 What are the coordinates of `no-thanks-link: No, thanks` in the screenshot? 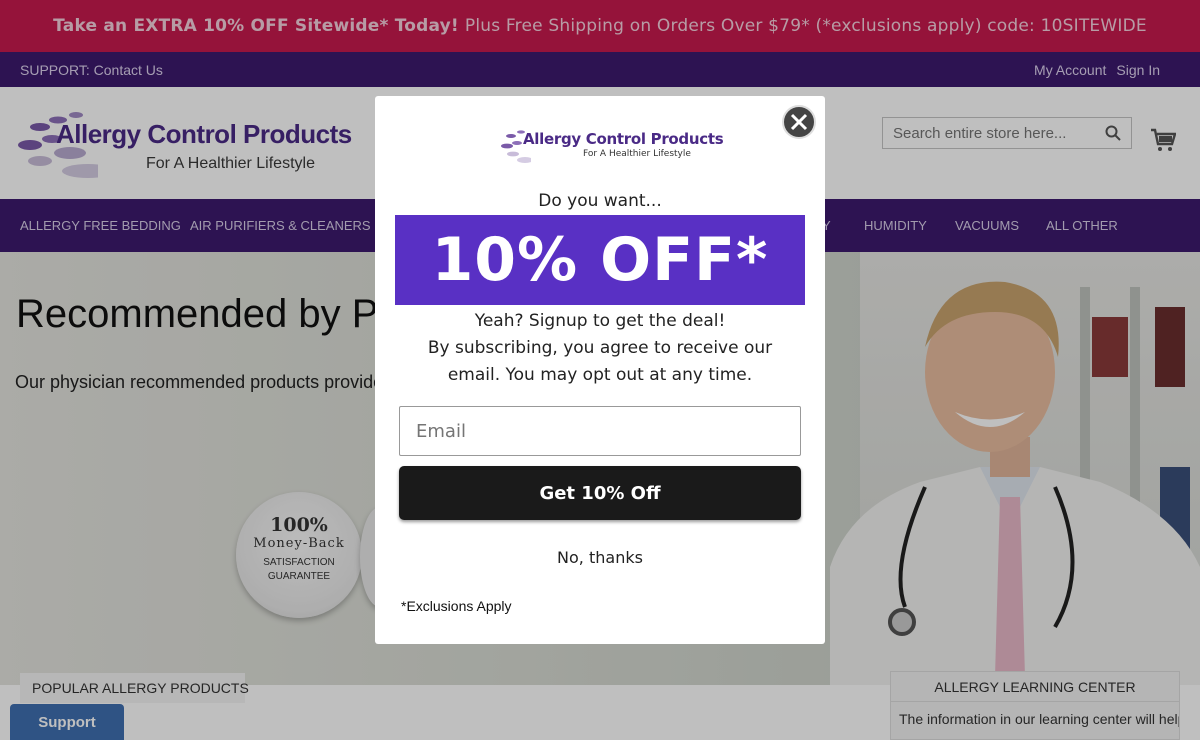 It's located at (600, 557).